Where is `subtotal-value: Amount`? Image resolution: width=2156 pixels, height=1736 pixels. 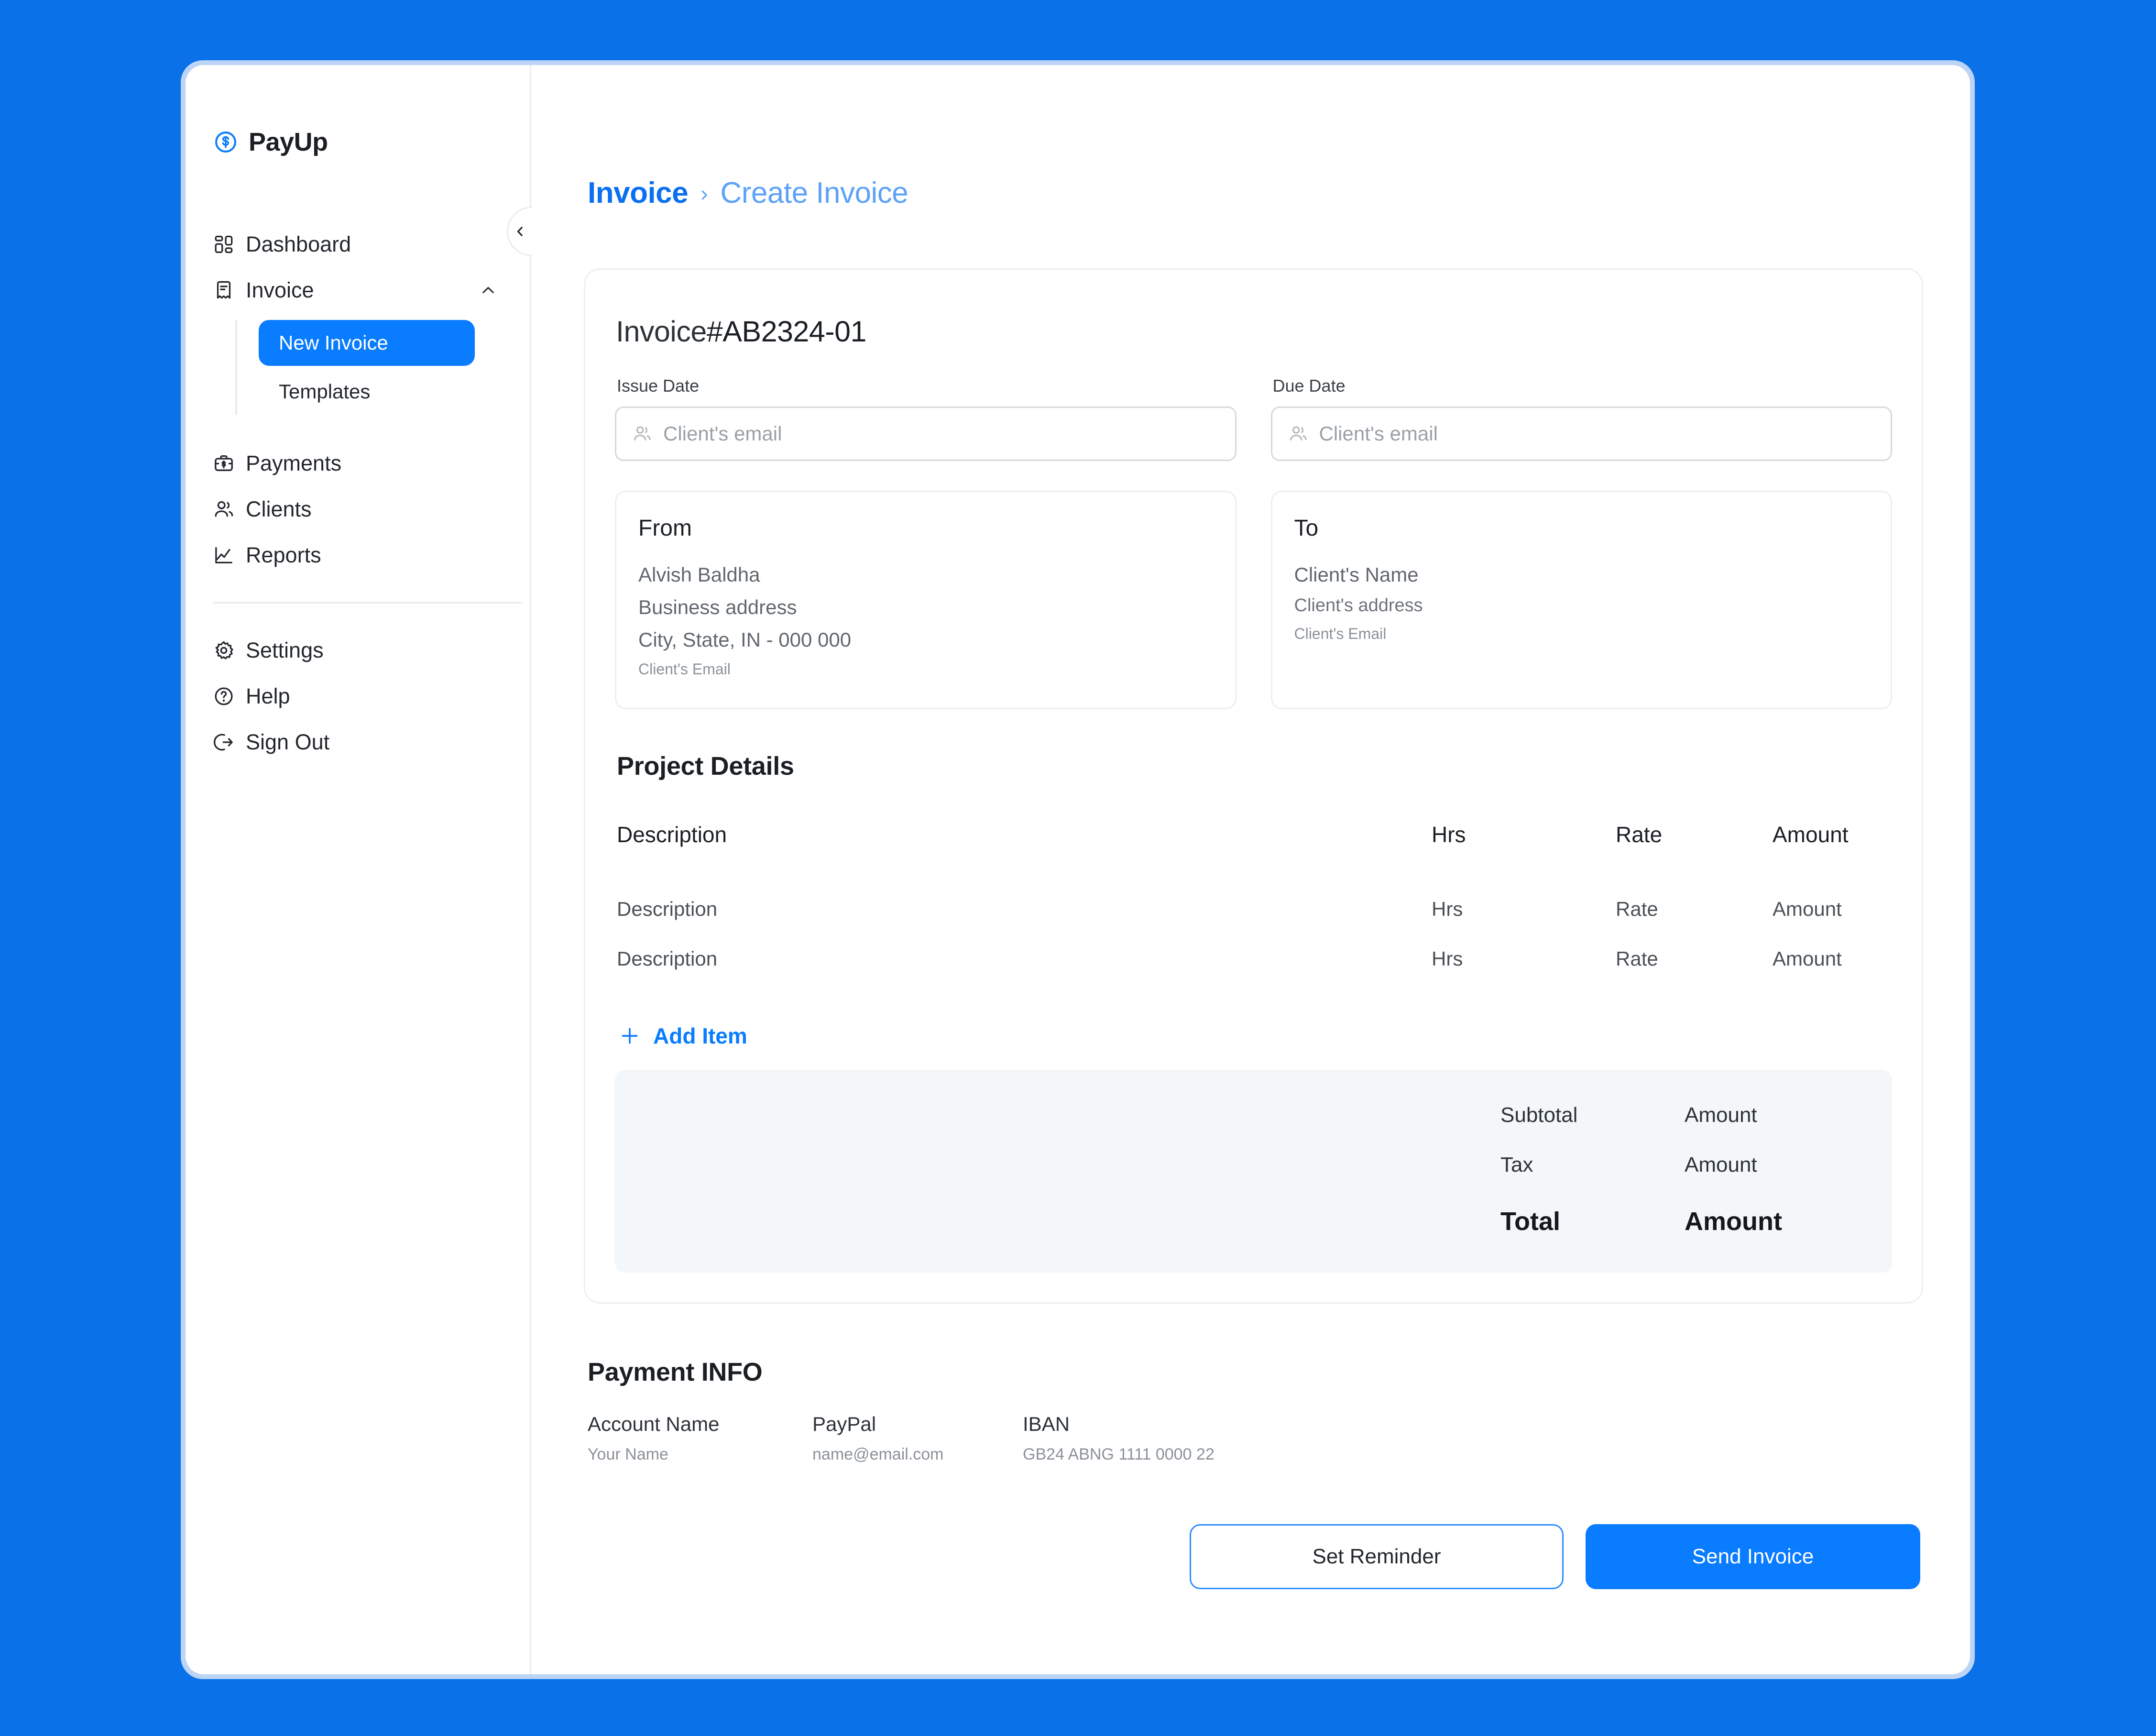 subtotal-value: Amount is located at coordinates (1721, 1115).